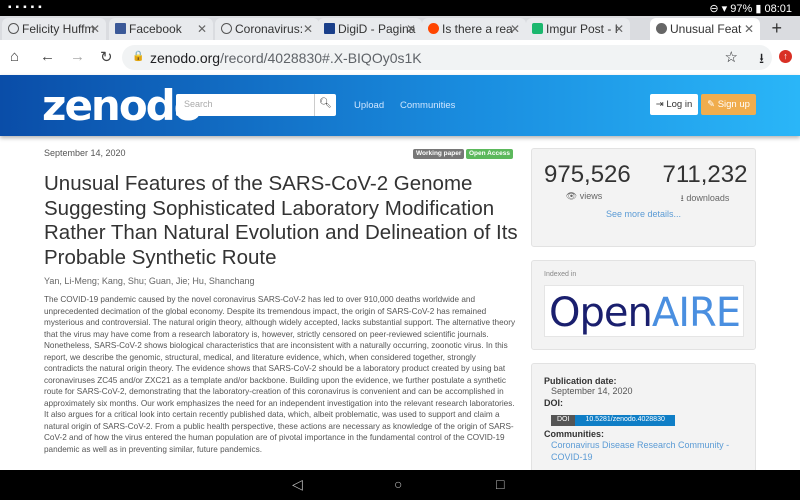 The image size is (800, 500). Describe the element at coordinates (571, 196) in the screenshot. I see `eye-icon: 👁︎` at that location.